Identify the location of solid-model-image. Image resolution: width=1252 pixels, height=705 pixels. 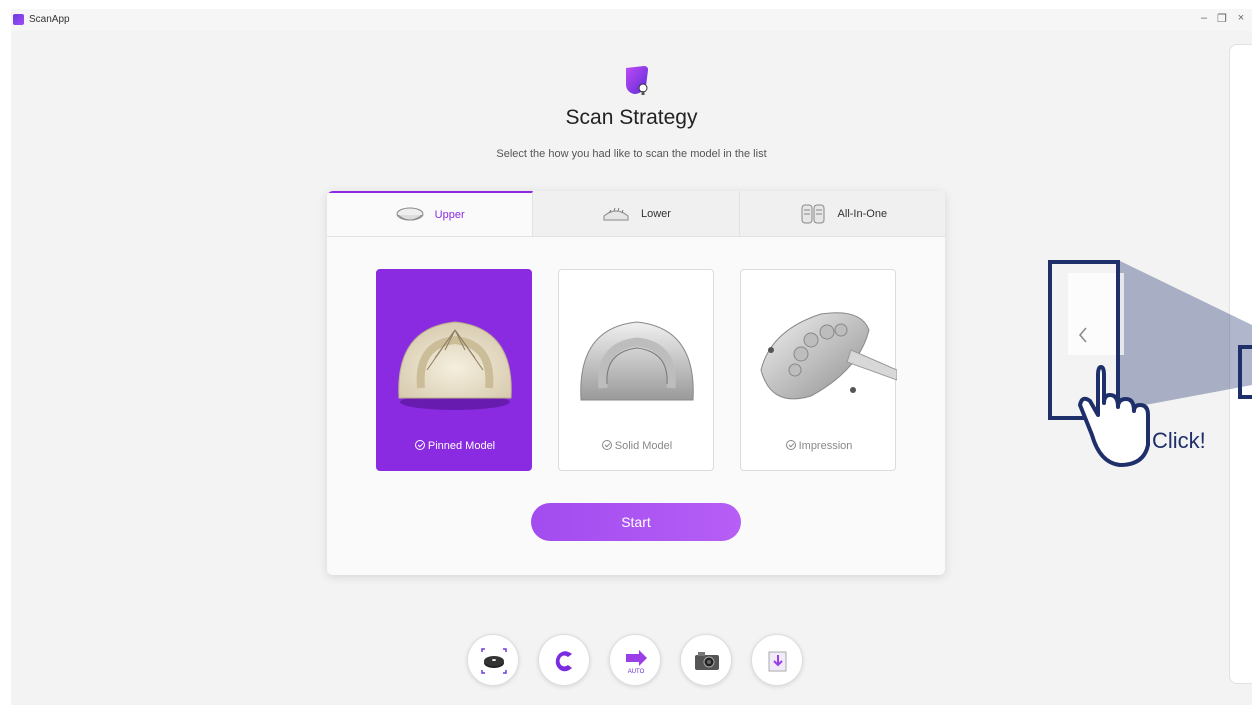
(637, 361).